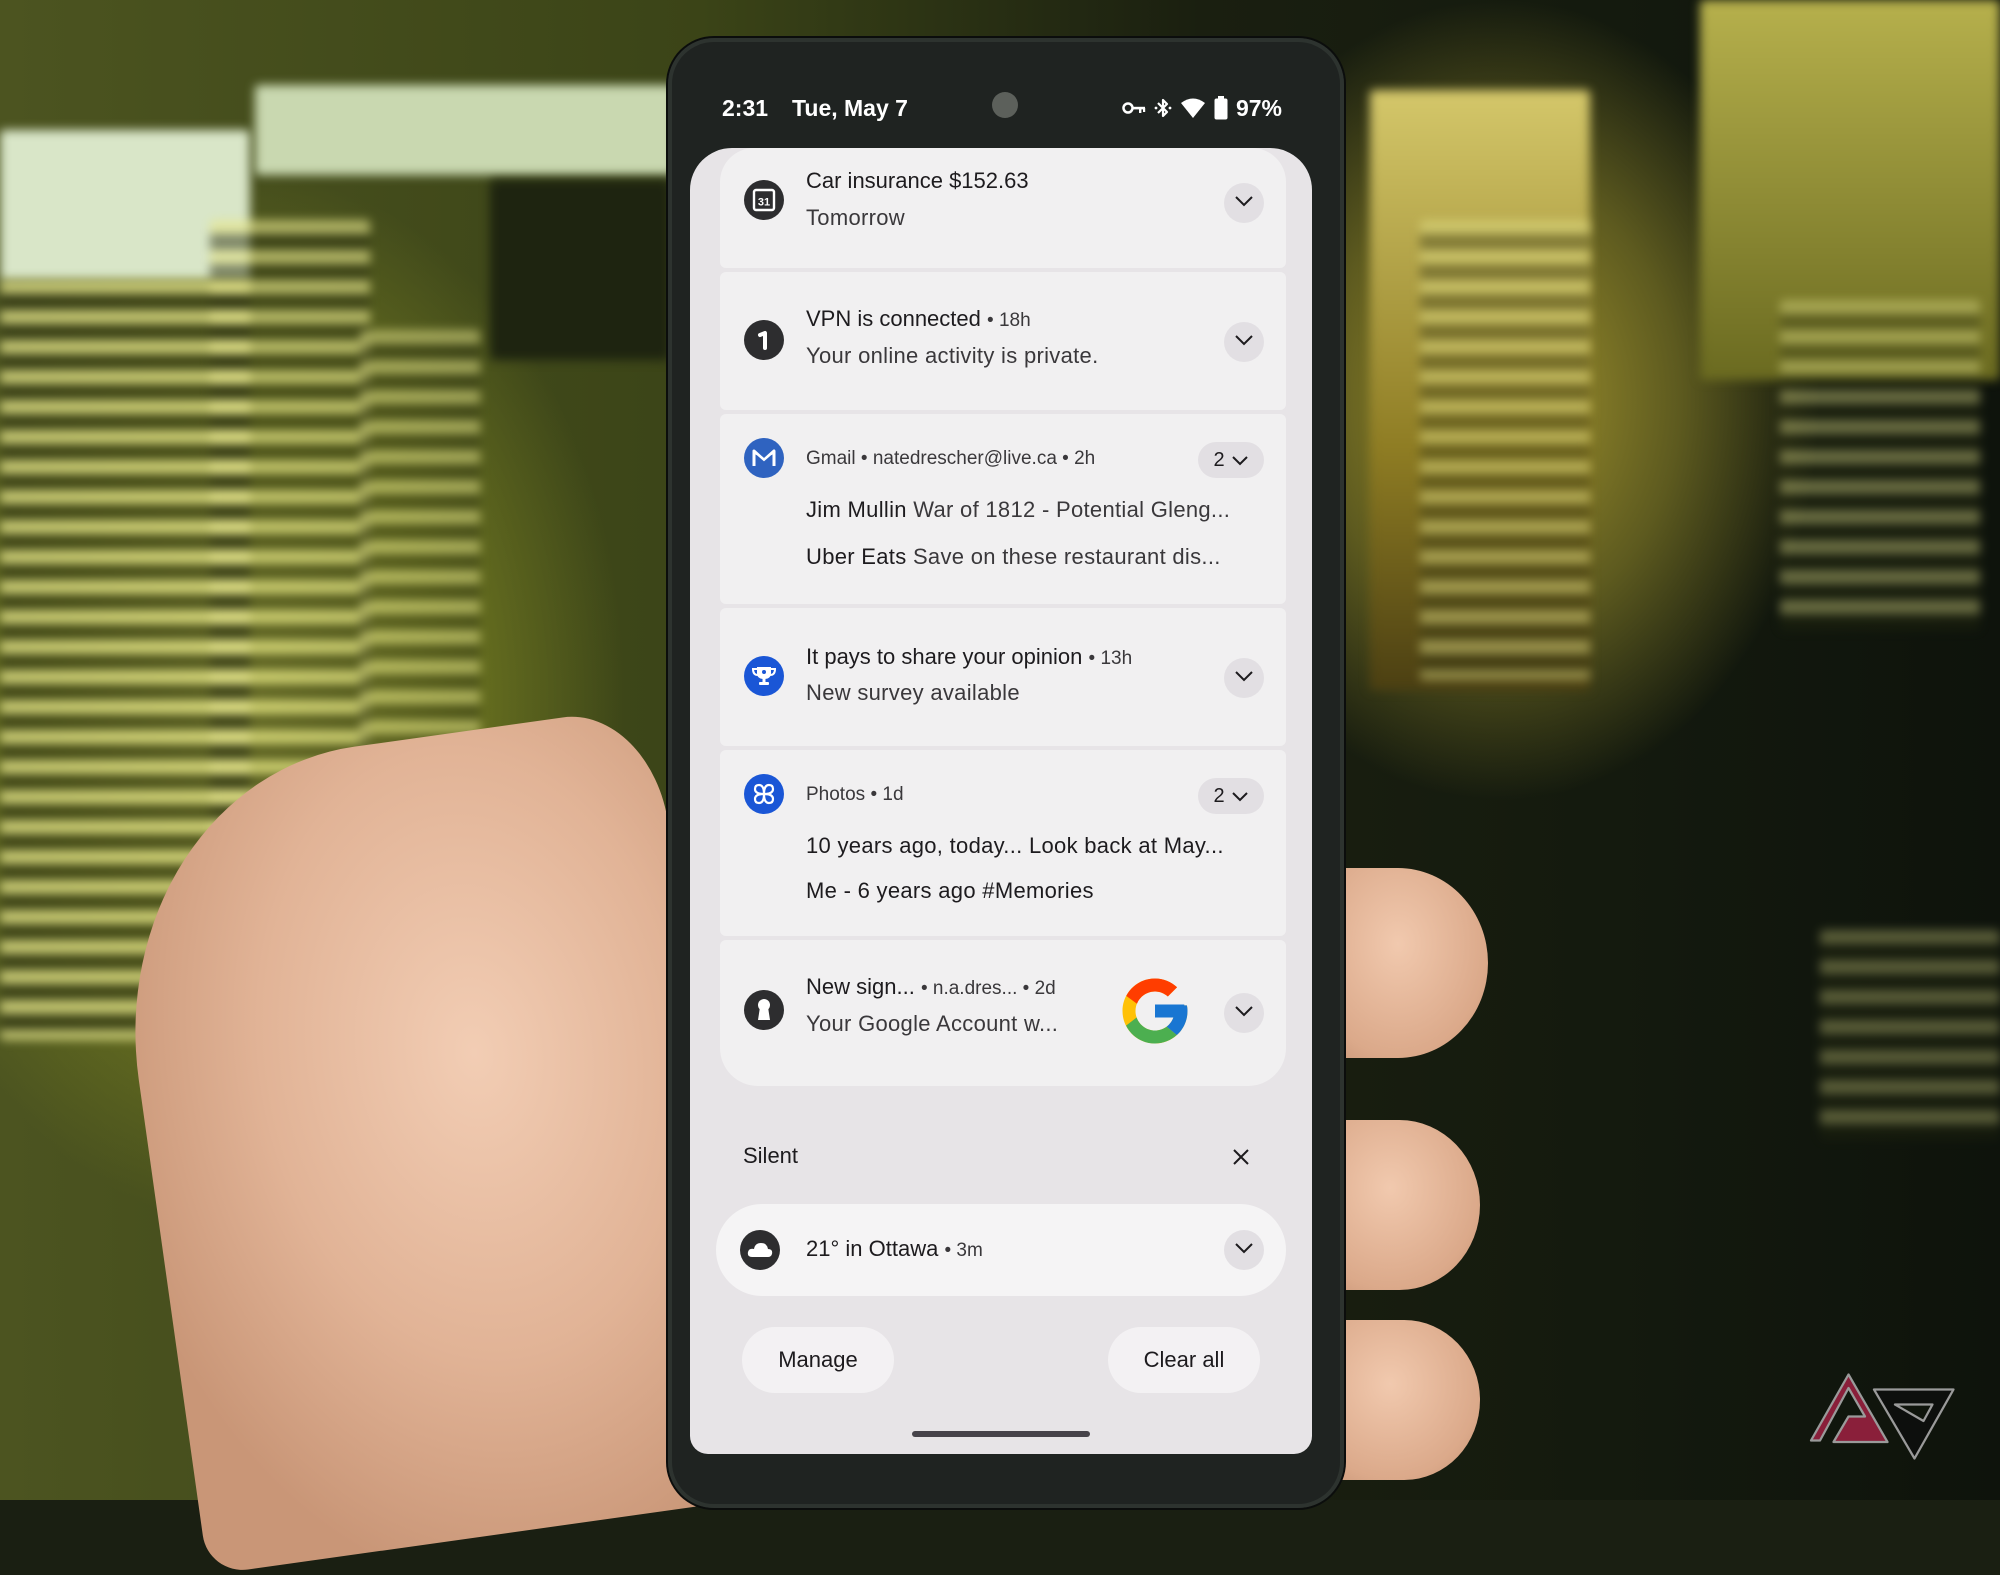 The height and width of the screenshot is (1575, 2000). Describe the element at coordinates (1155, 1011) in the screenshot. I see `google-g-logo` at that location.